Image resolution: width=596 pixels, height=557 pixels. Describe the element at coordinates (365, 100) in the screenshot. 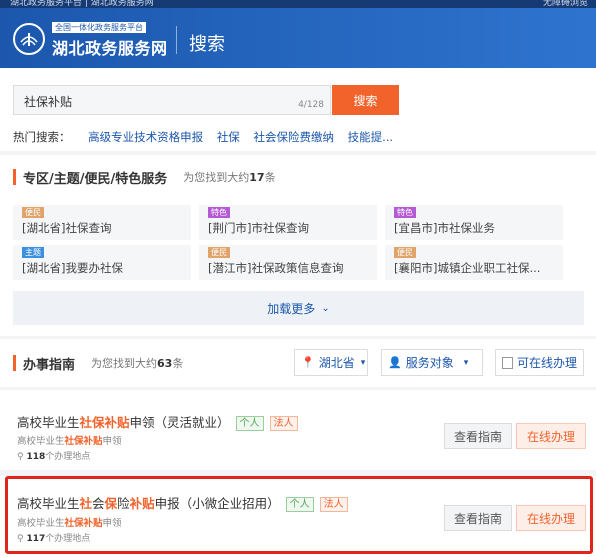

I see `search-button: 搜索` at that location.